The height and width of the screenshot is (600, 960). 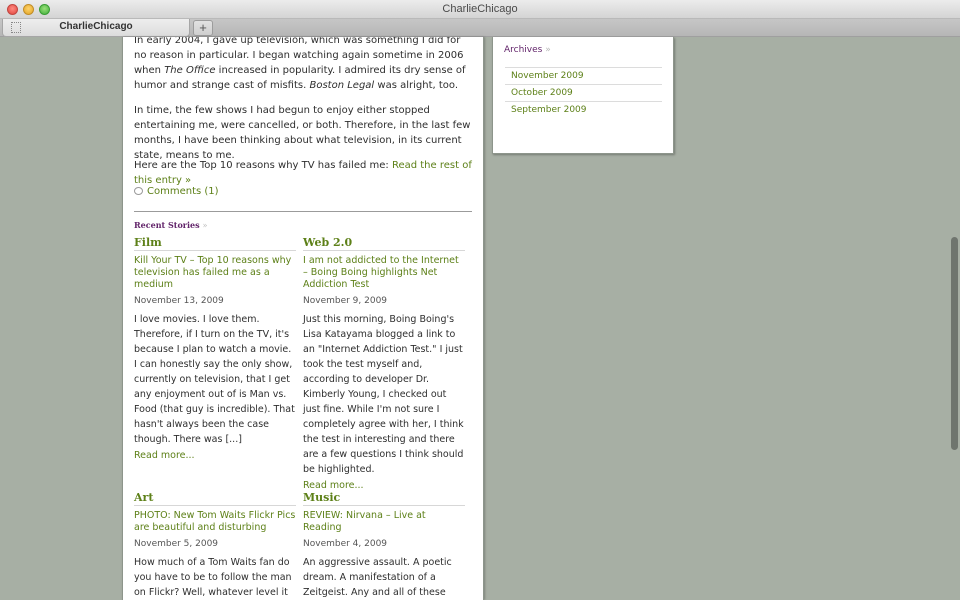 I want to click on comments-link: Comments (1), so click(x=176, y=191).